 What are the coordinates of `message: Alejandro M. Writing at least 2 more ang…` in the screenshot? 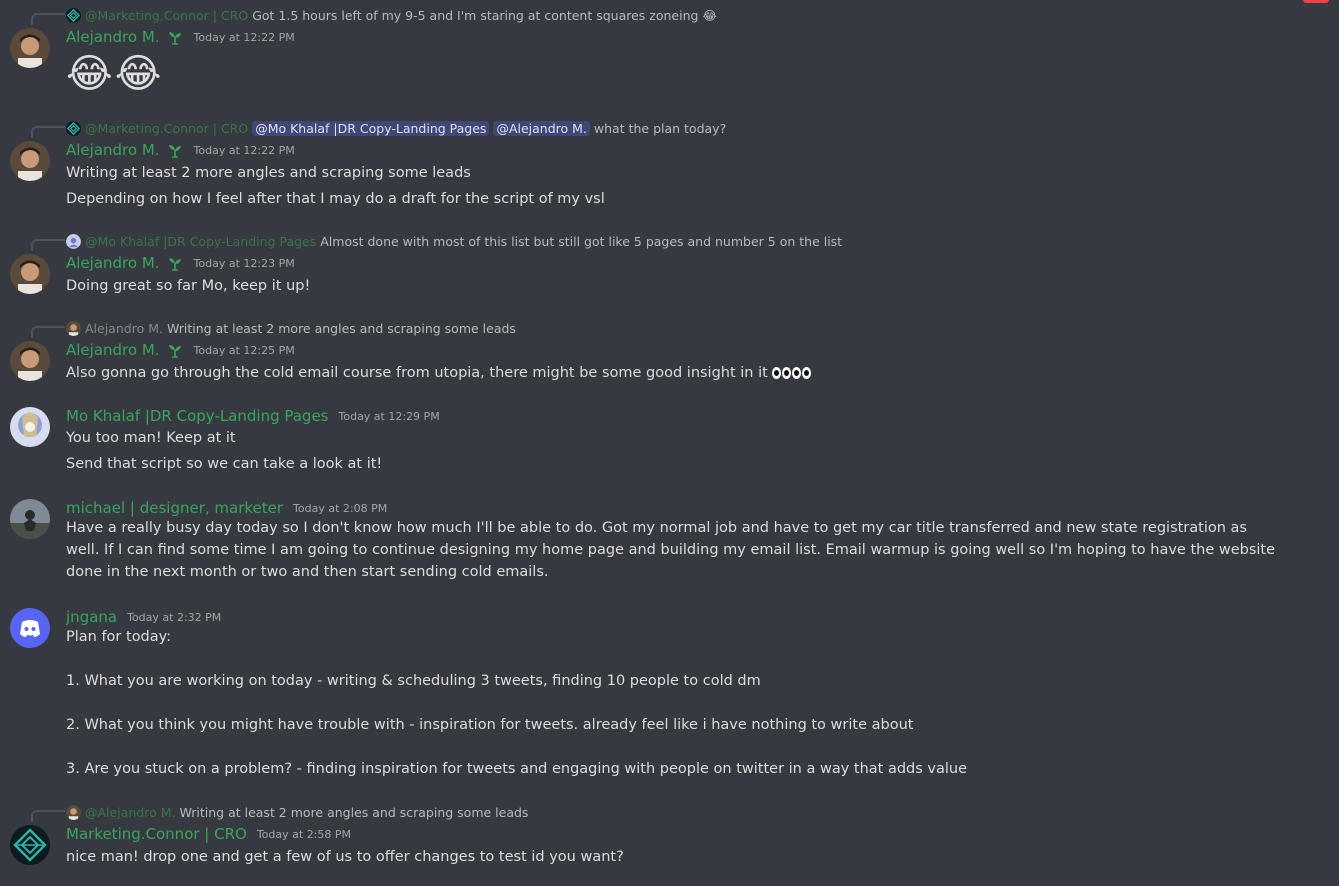 It's located at (669, 353).